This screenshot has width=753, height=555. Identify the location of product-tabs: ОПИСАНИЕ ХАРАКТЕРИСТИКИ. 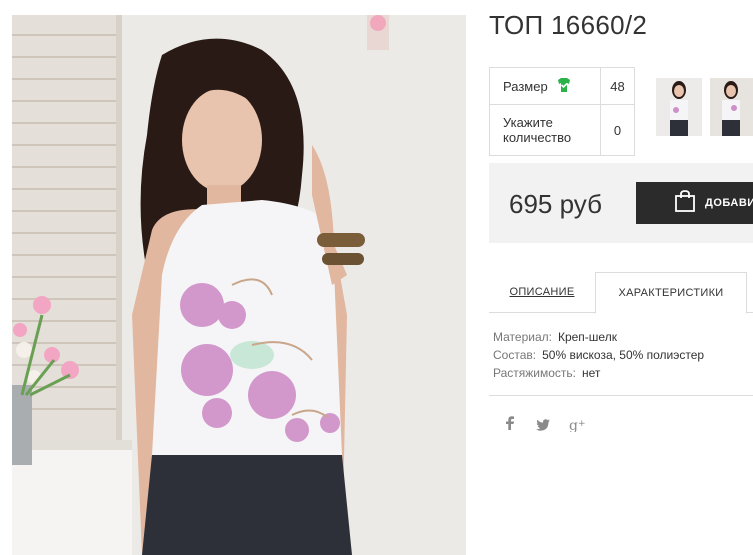
(621, 293).